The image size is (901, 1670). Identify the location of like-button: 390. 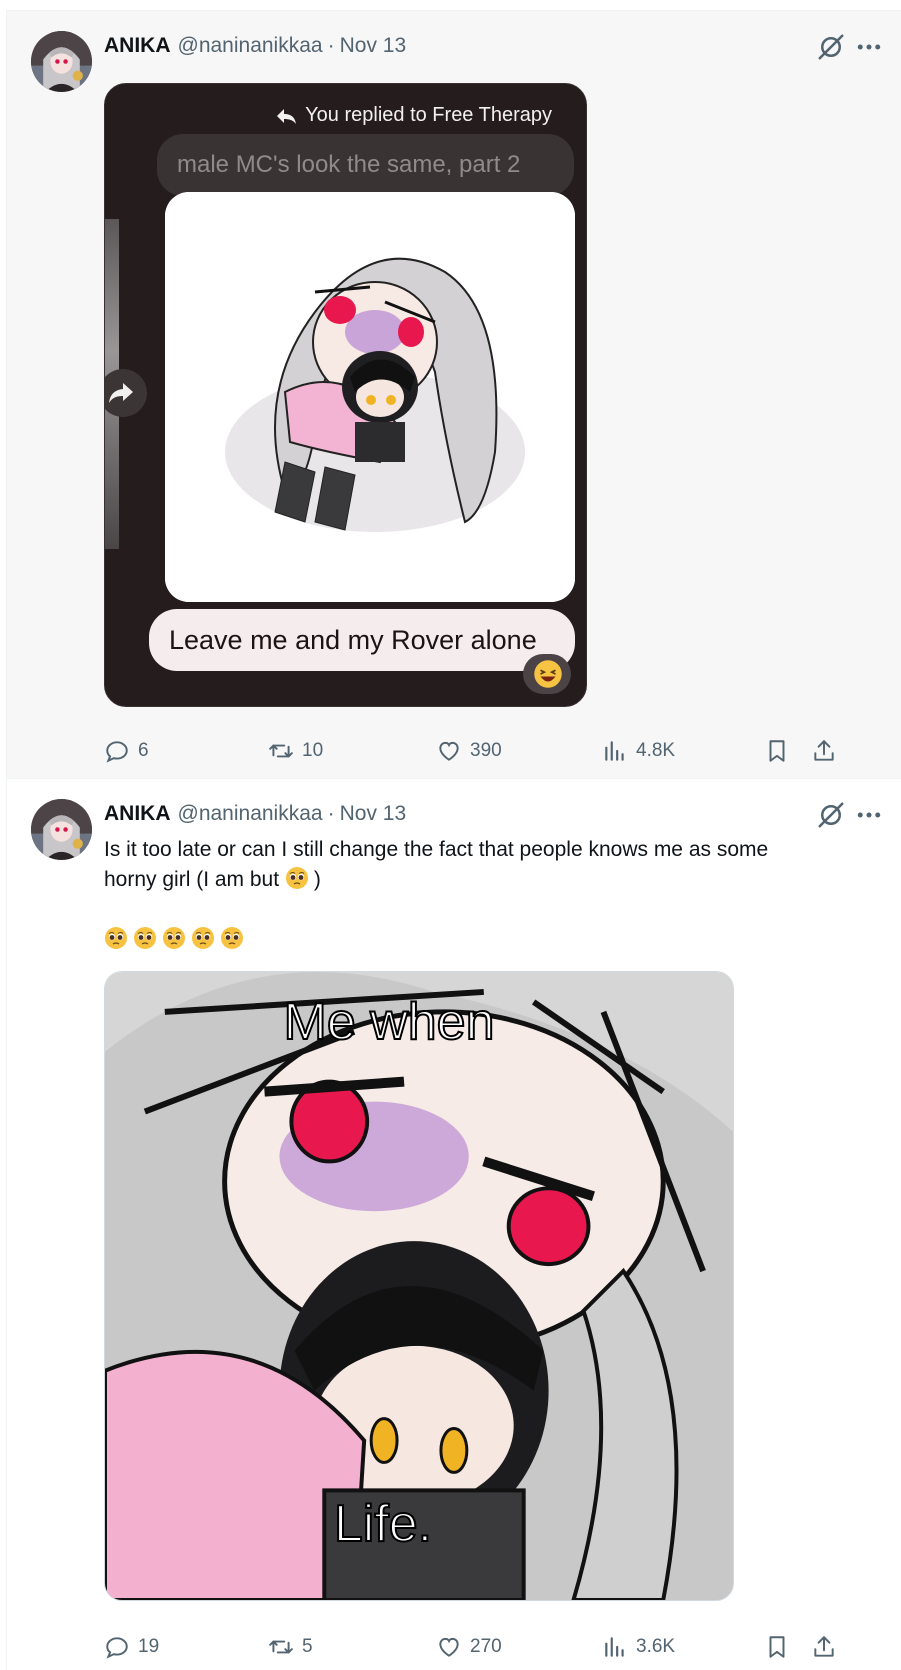
(469, 751).